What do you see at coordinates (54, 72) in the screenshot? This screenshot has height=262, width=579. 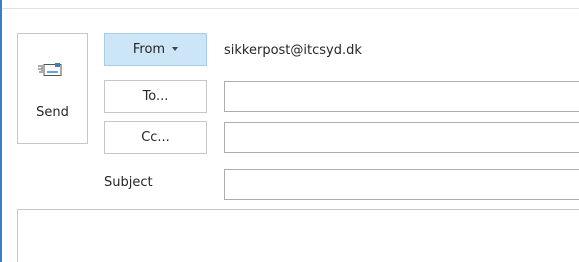 I see `send-envelope-icon` at bounding box center [54, 72].